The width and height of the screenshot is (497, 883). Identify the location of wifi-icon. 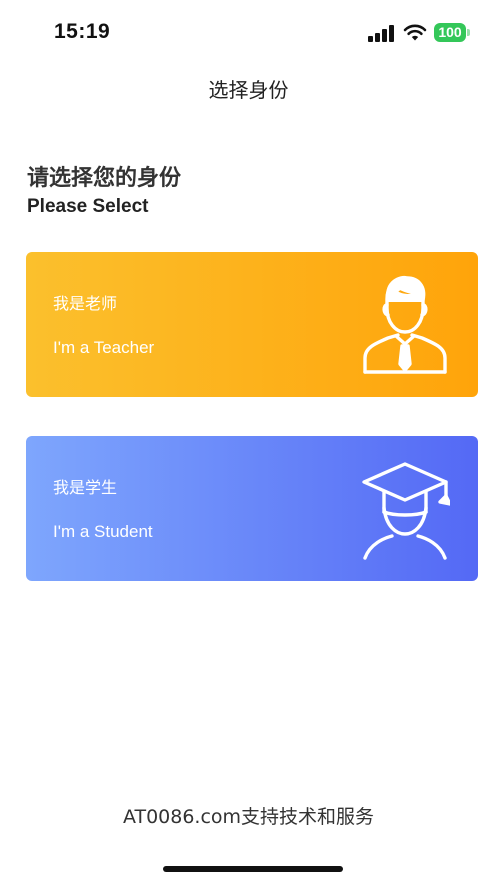
(415, 32).